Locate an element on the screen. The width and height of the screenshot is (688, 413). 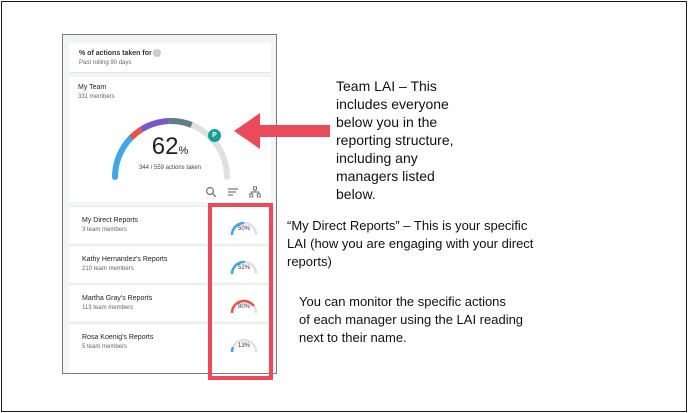
team-members: 331 members is located at coordinates (96, 97).